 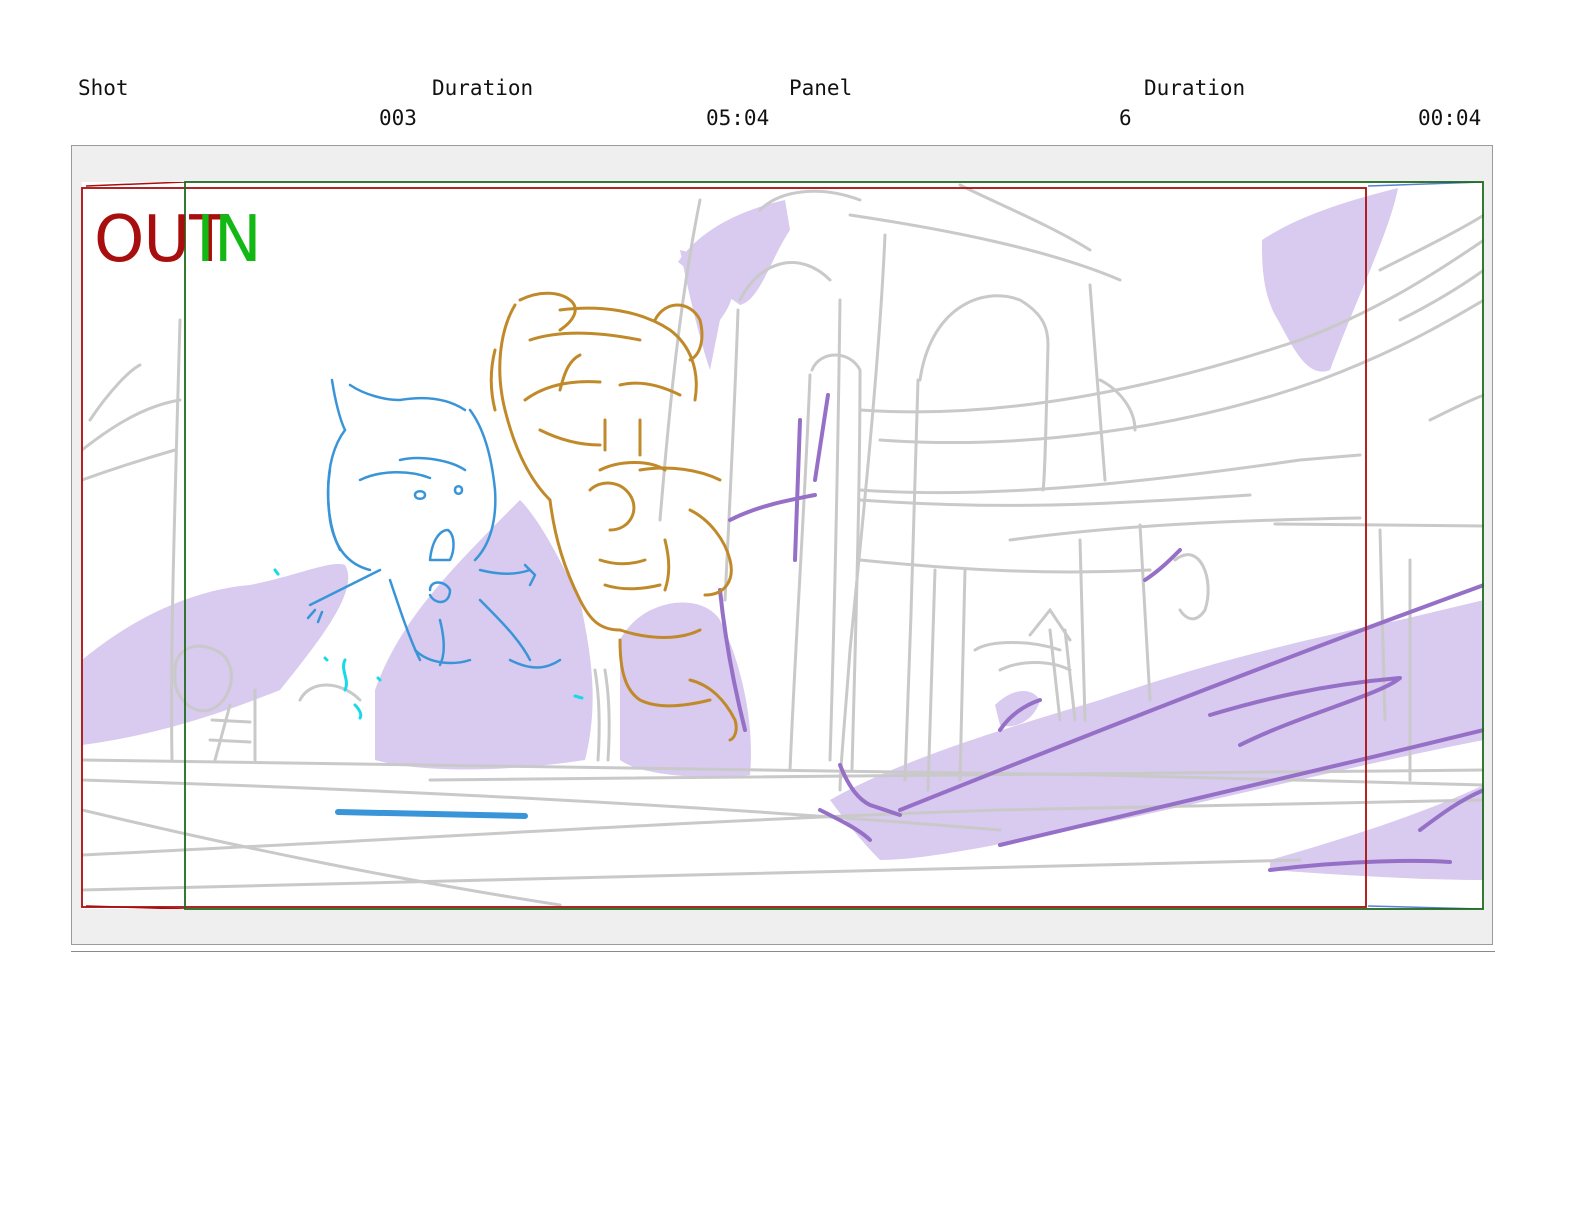 I want to click on in-mark: IN, so click(x=229, y=240).